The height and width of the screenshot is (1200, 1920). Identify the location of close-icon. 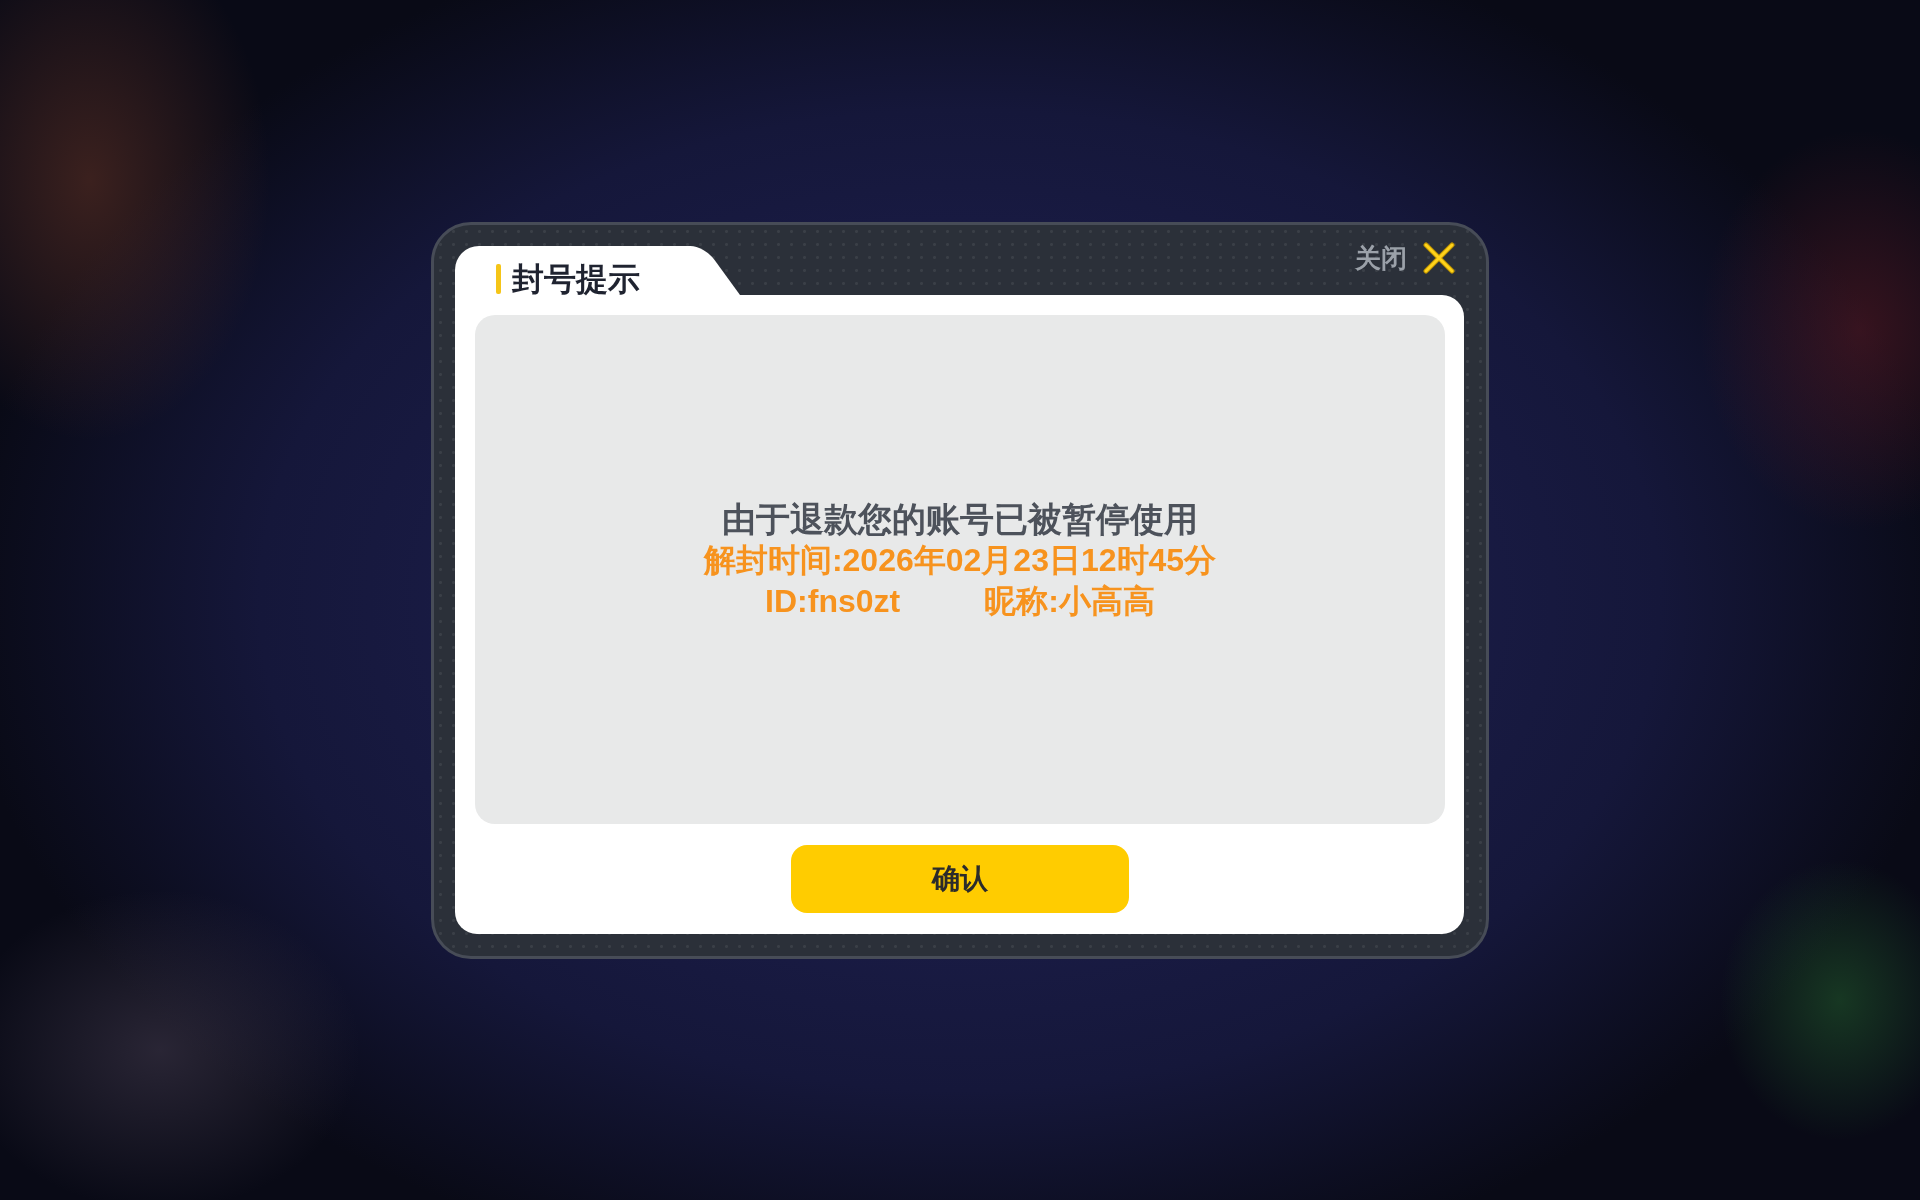
(1439, 258).